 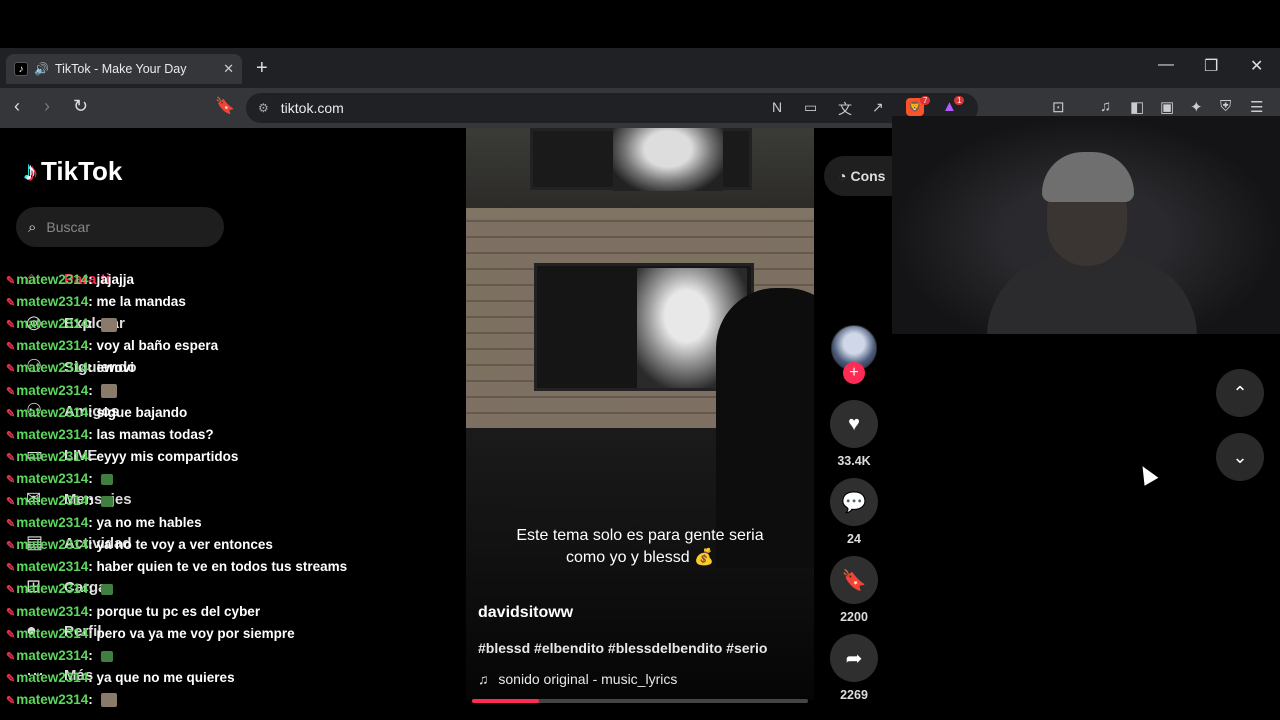 I want to click on chat-message: ✎matew2314: eyyy mis compartidos, so click(x=122, y=456).